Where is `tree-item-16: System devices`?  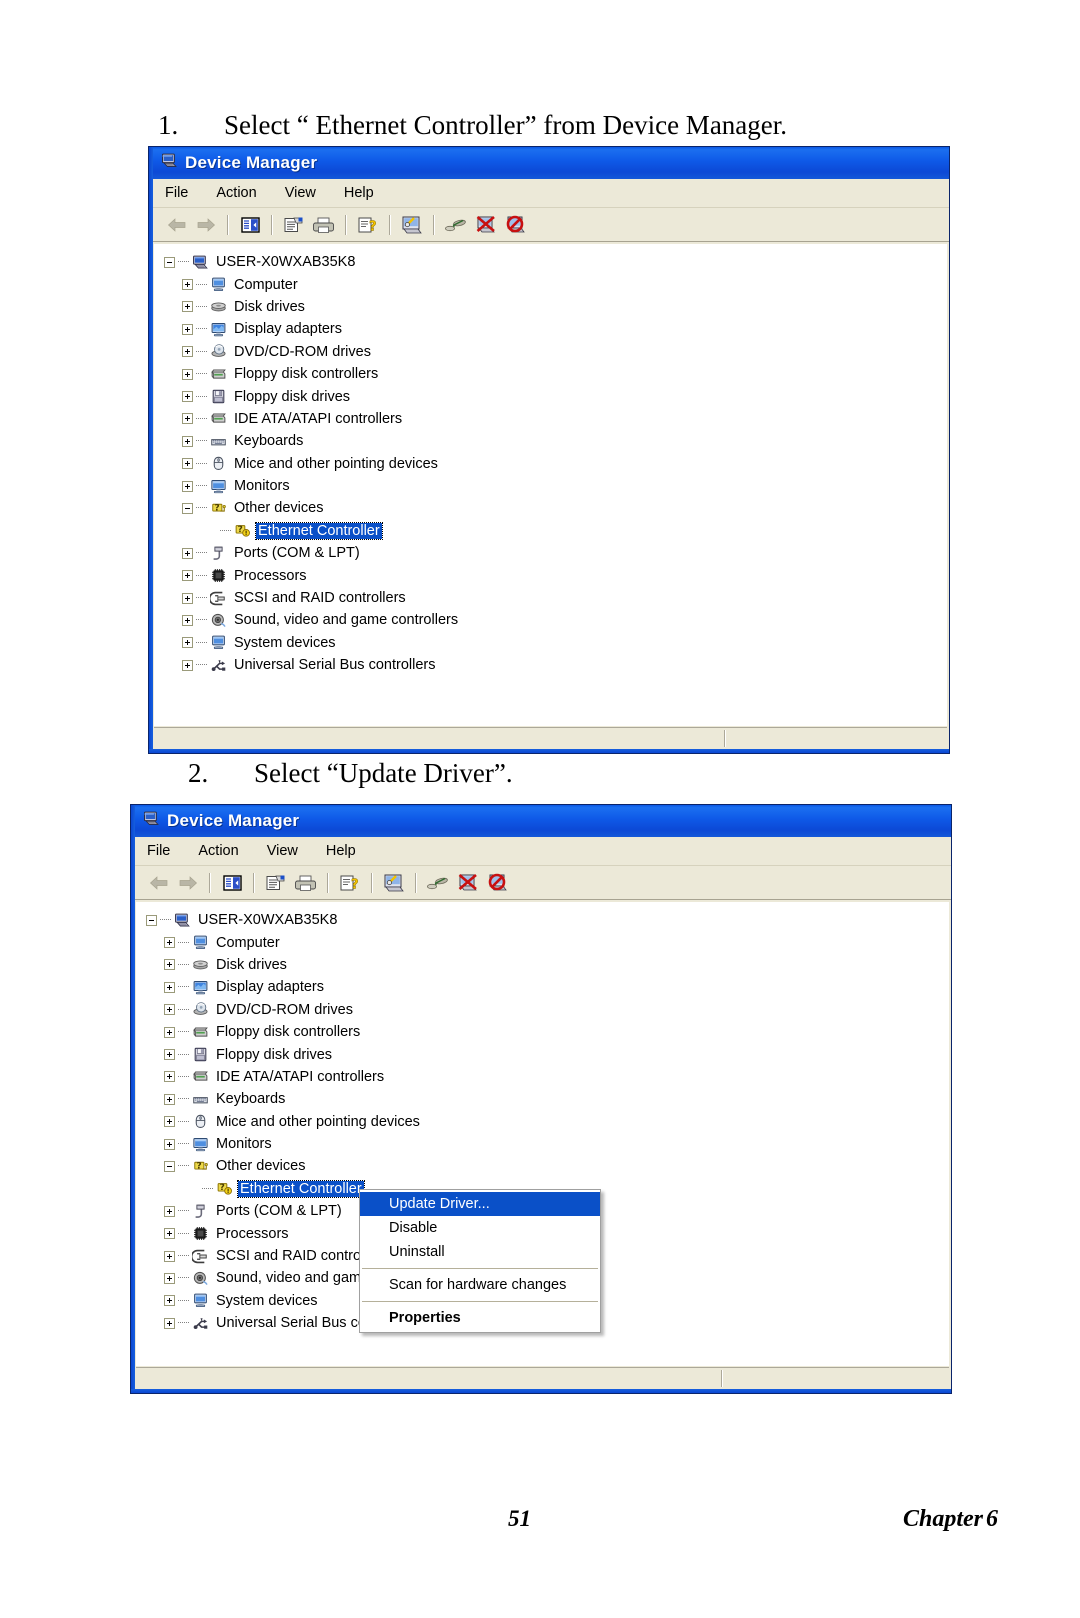 tree-item-16: System devices is located at coordinates (550, 643).